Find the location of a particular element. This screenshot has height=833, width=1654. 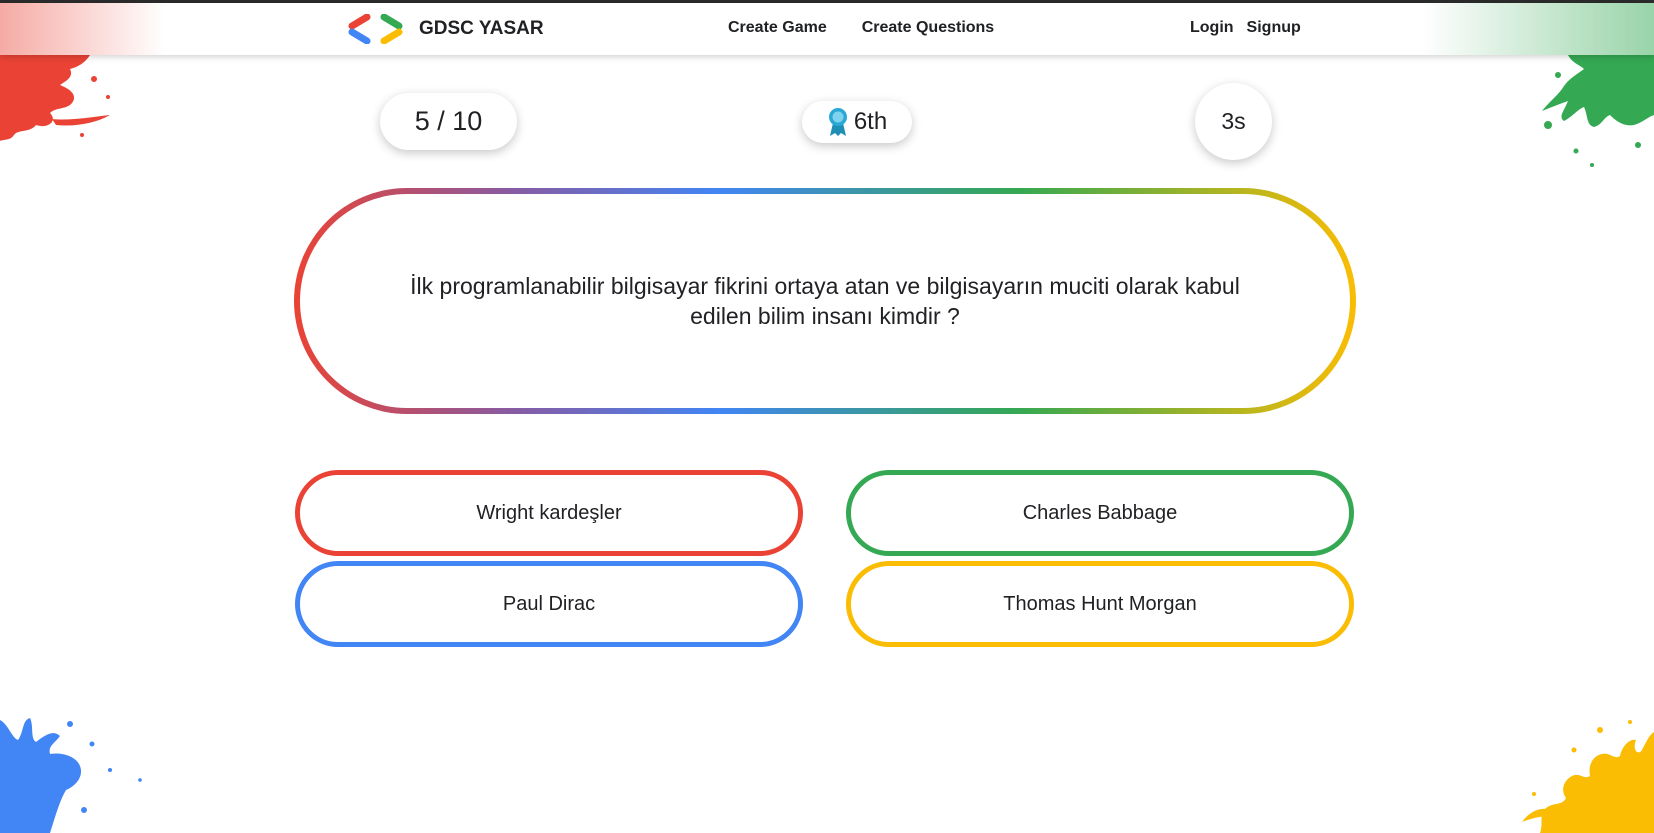

rank-label: 6th is located at coordinates (870, 121).